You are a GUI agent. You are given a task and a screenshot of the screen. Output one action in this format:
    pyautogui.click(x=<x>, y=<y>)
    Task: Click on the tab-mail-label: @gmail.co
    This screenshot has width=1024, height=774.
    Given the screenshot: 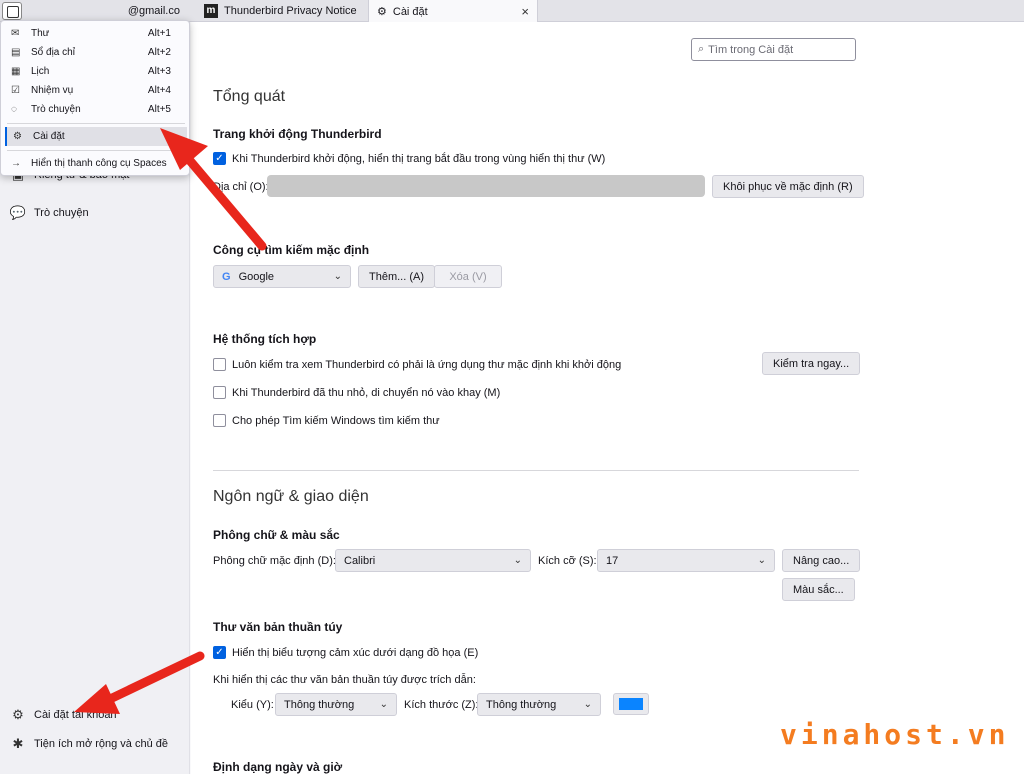 What is the action you would take?
    pyautogui.click(x=153, y=11)
    